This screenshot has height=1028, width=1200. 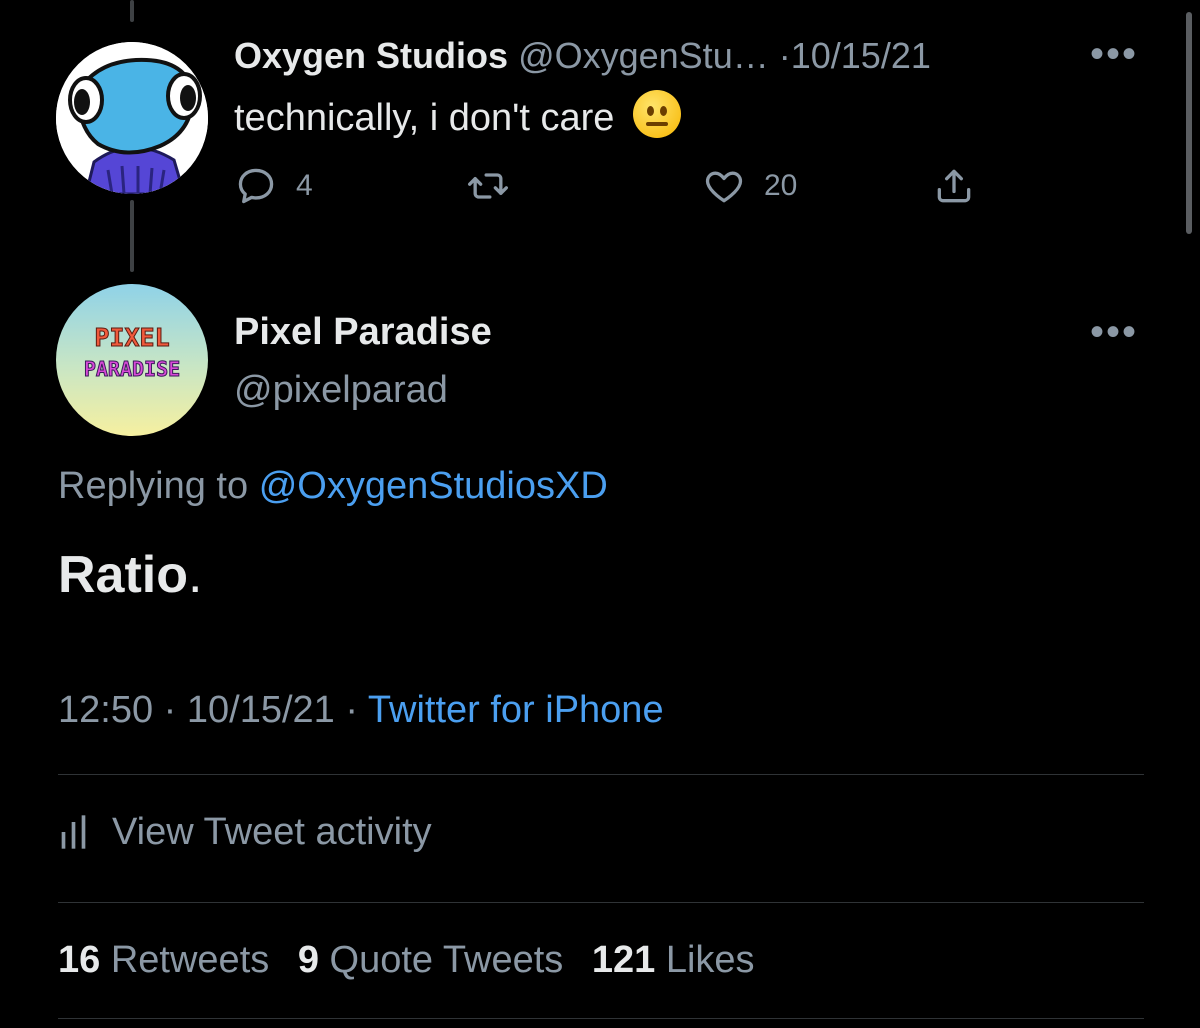 What do you see at coordinates (1114, 54) in the screenshot?
I see `parent-more-button: •••` at bounding box center [1114, 54].